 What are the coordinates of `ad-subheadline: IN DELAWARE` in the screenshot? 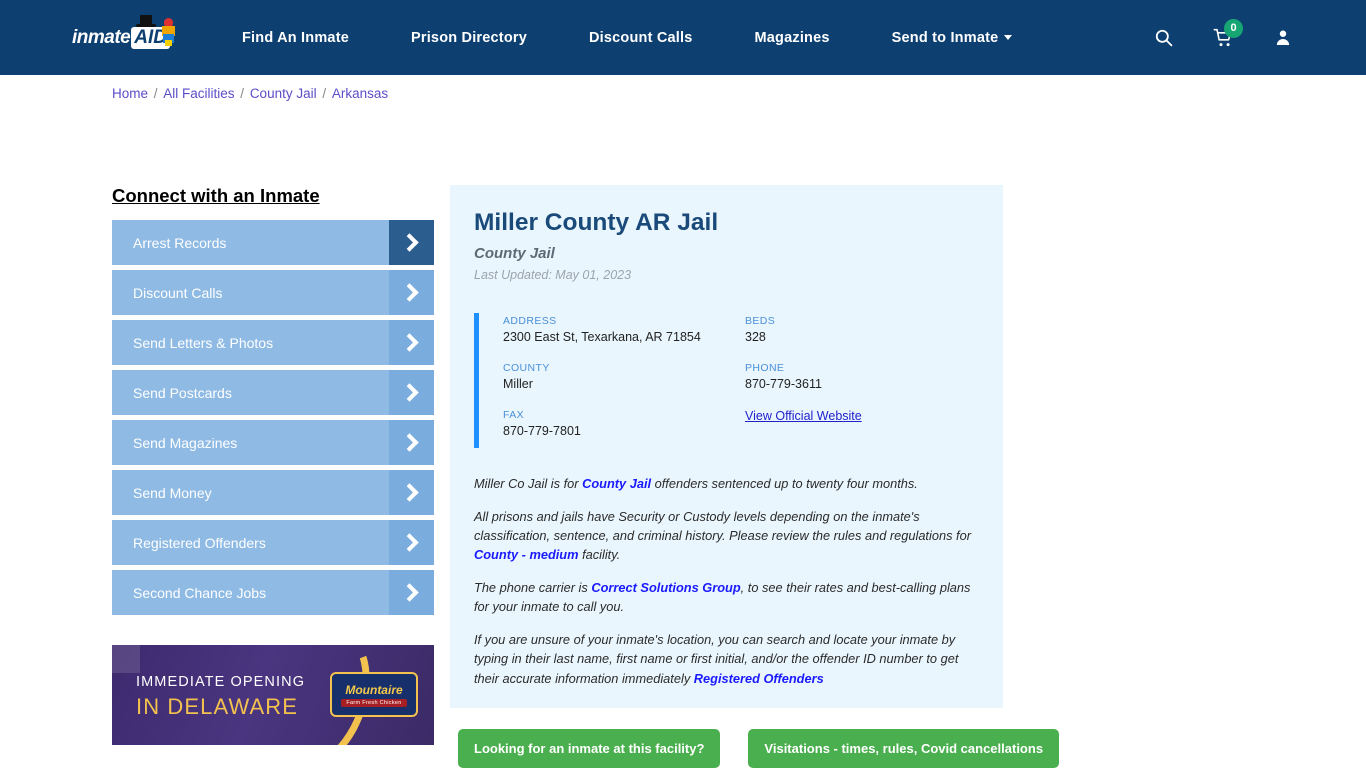 It's located at (217, 706).